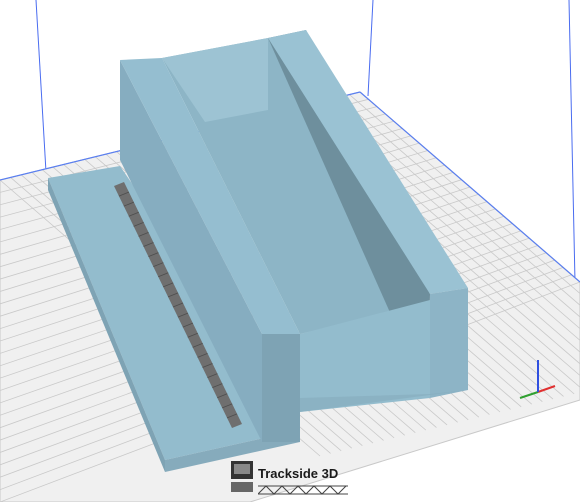 This screenshot has width=580, height=502. Describe the element at coordinates (242, 476) in the screenshot. I see `rail-bridge-icon` at that location.